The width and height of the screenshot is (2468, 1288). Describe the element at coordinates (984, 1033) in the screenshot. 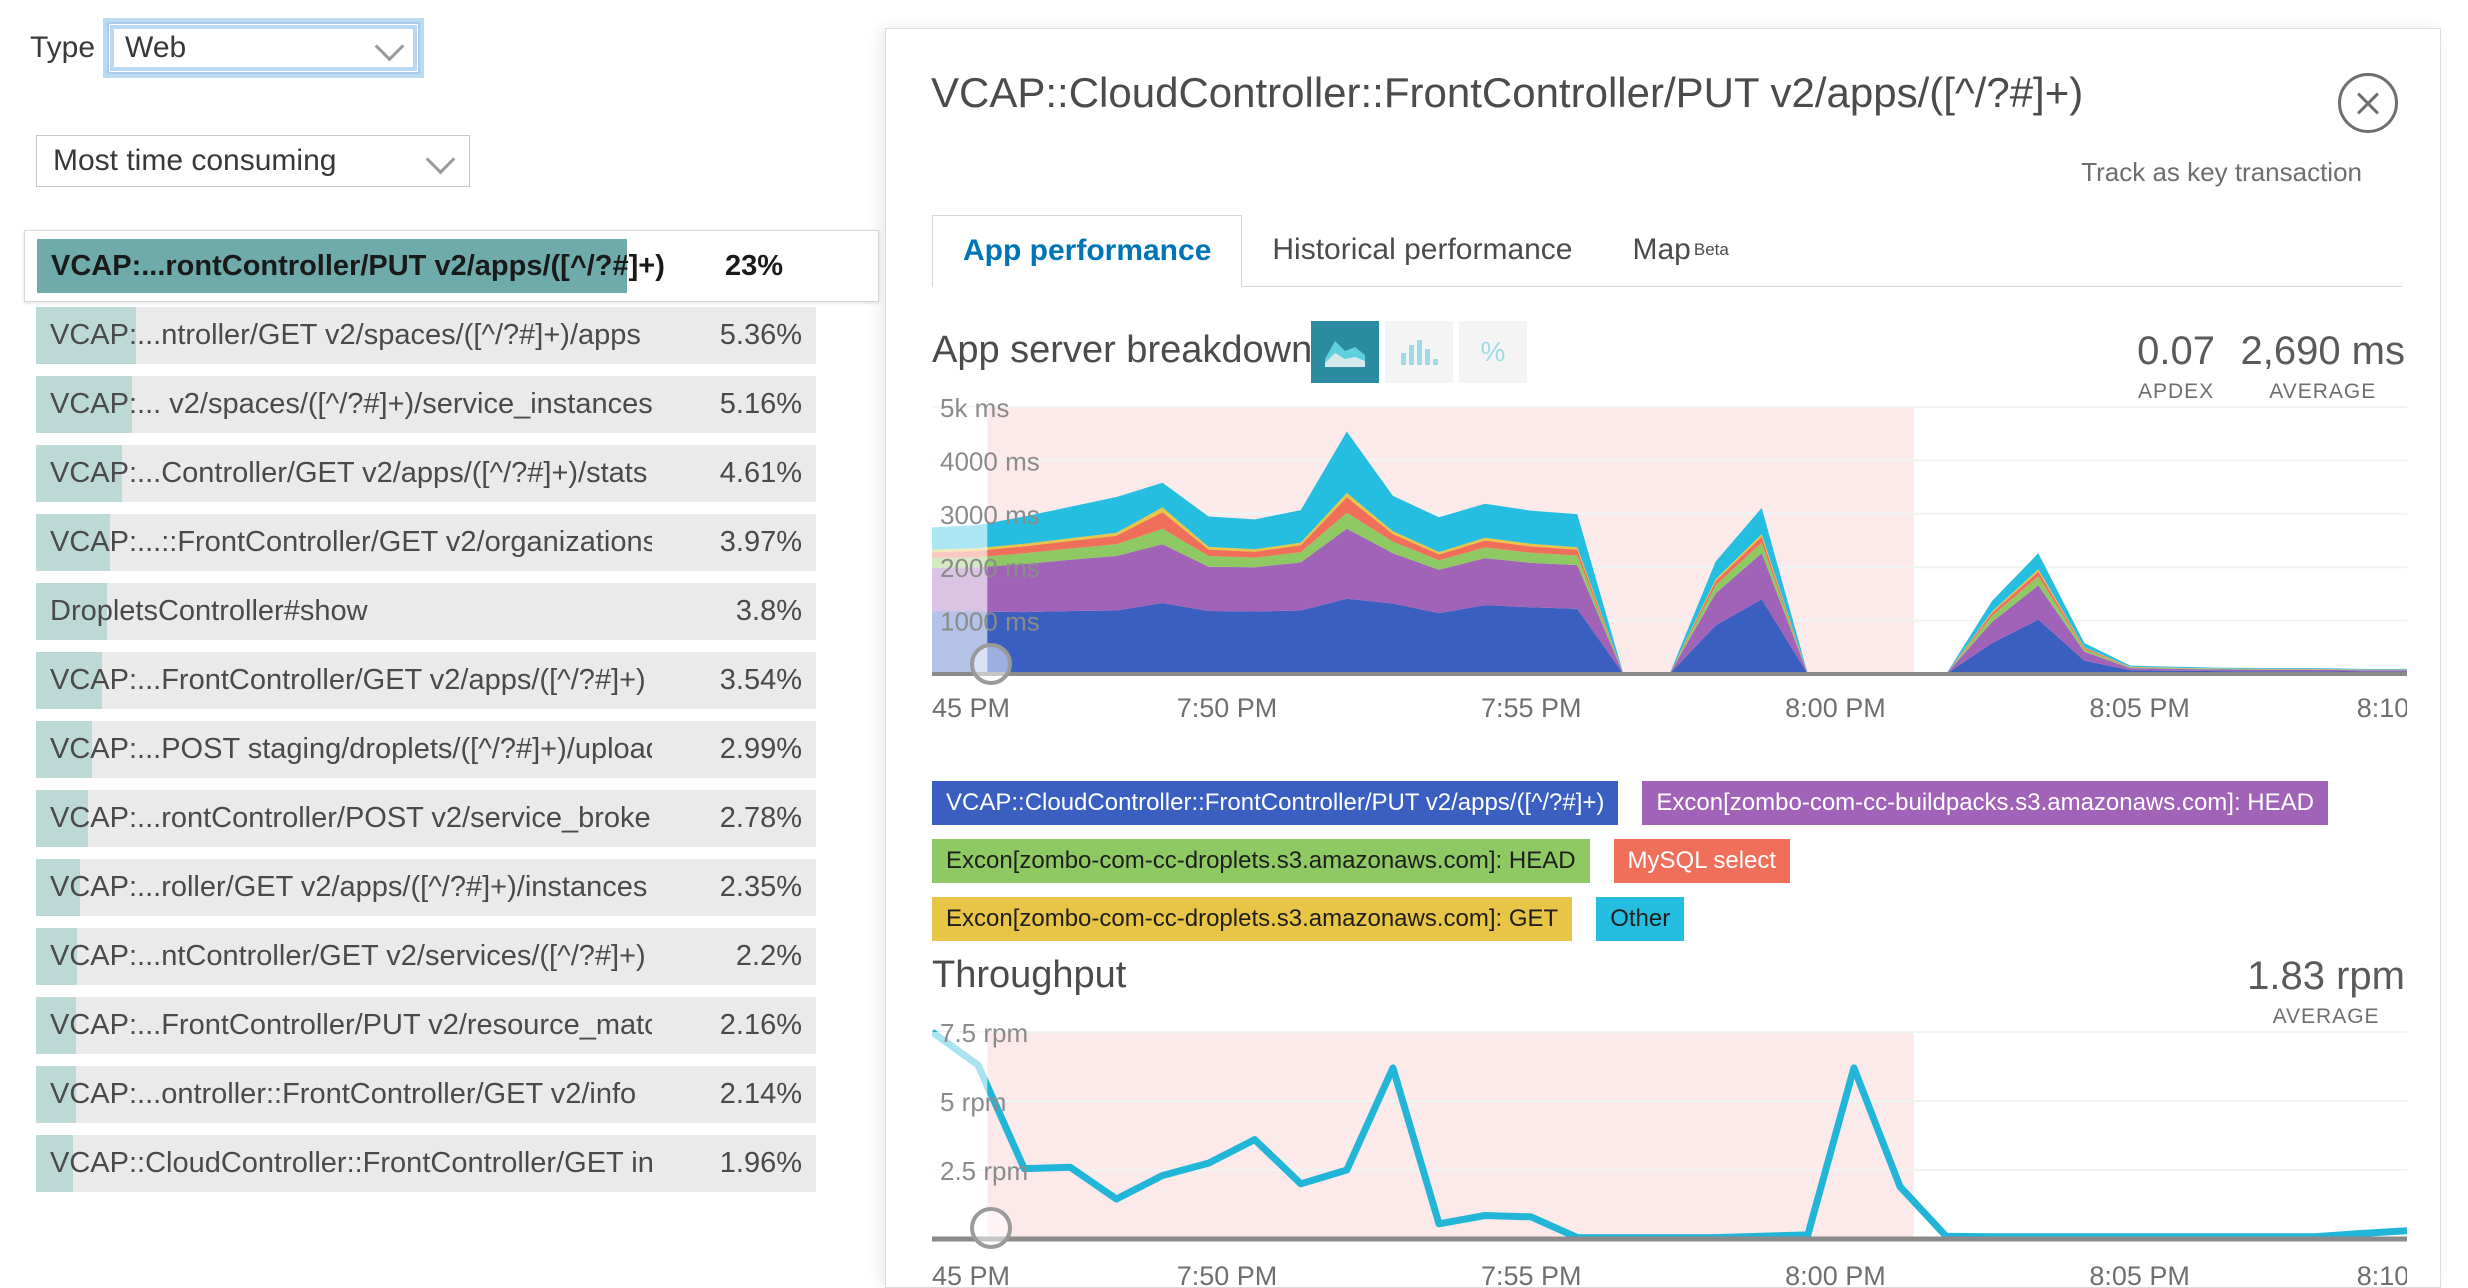

I see `y-tick-label: 7.5 rpm` at that location.